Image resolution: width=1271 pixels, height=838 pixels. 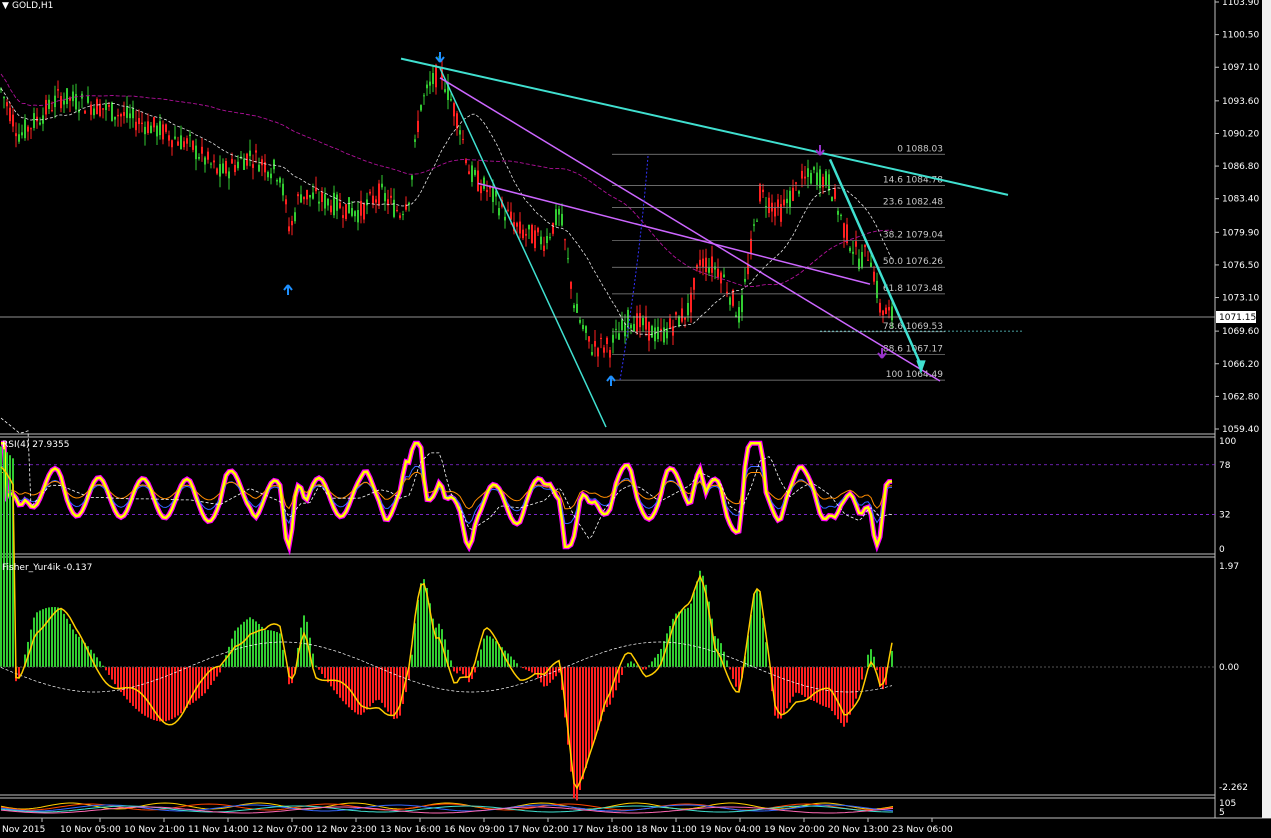 I want to click on time-tick-label: 20 Nov 13:00, so click(x=858, y=830).